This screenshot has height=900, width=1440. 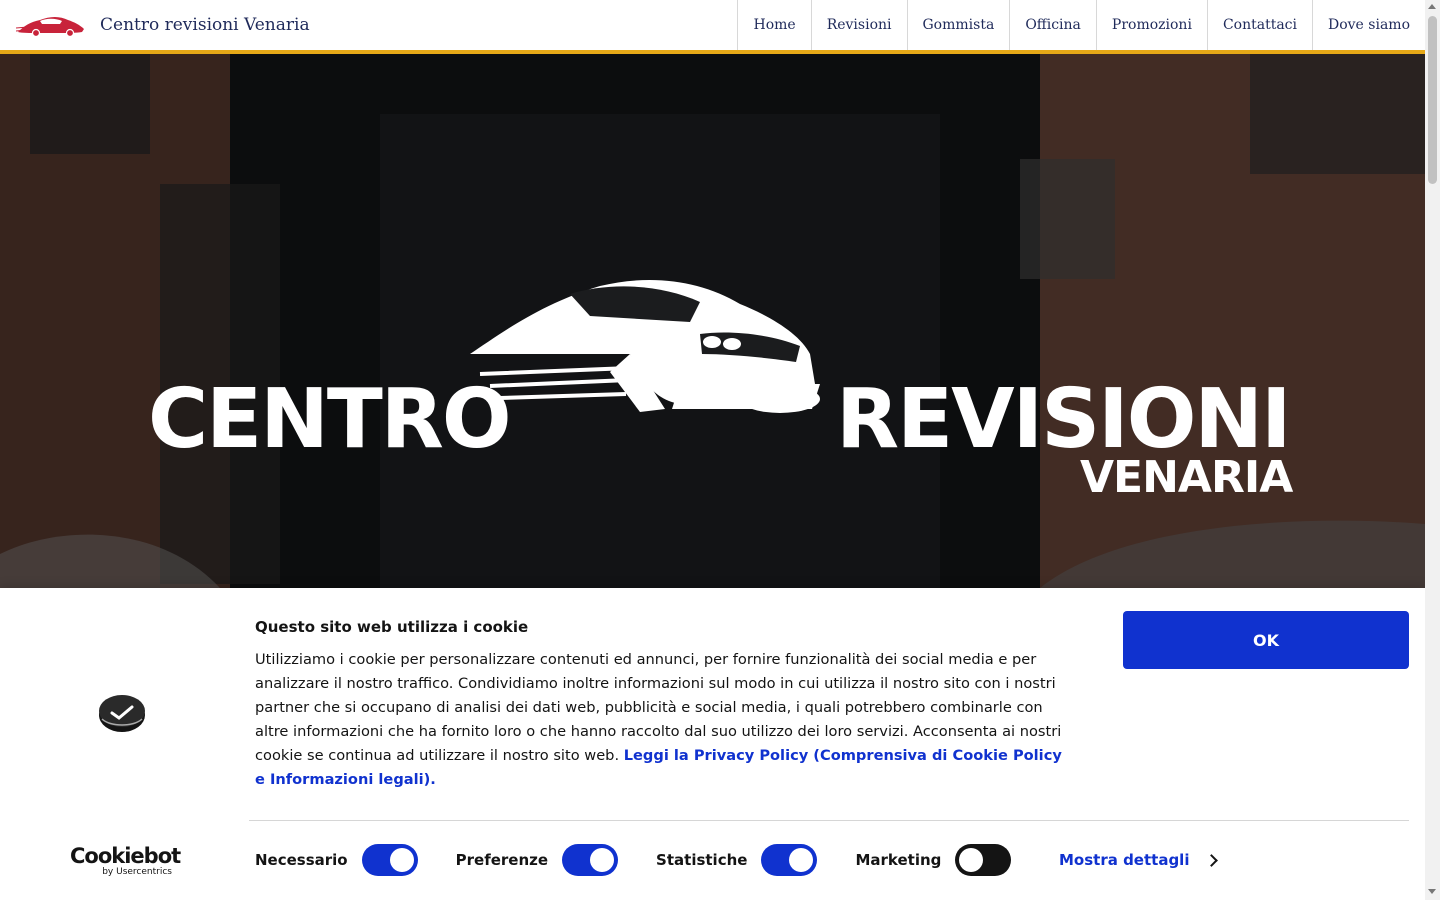 I want to click on toggle-group-preferenze: Preferenze, so click(x=537, y=860).